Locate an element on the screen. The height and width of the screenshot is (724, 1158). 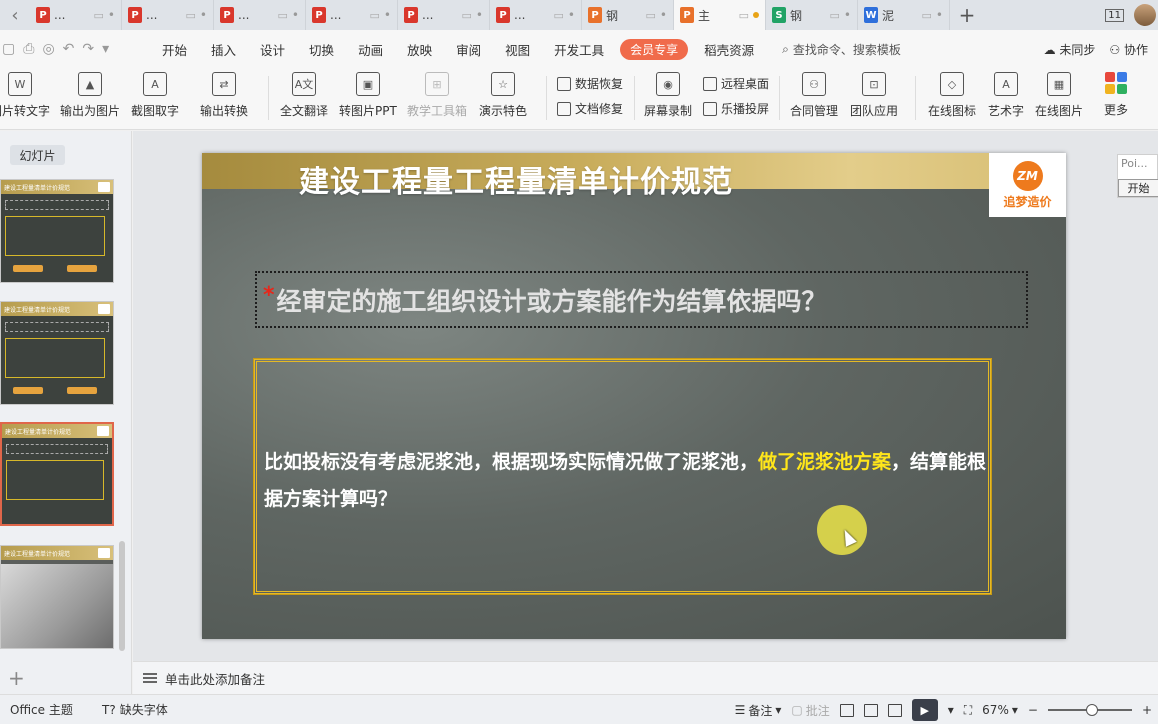
active-document-tab: P 主 ▭ is located at coordinates (720, 15).